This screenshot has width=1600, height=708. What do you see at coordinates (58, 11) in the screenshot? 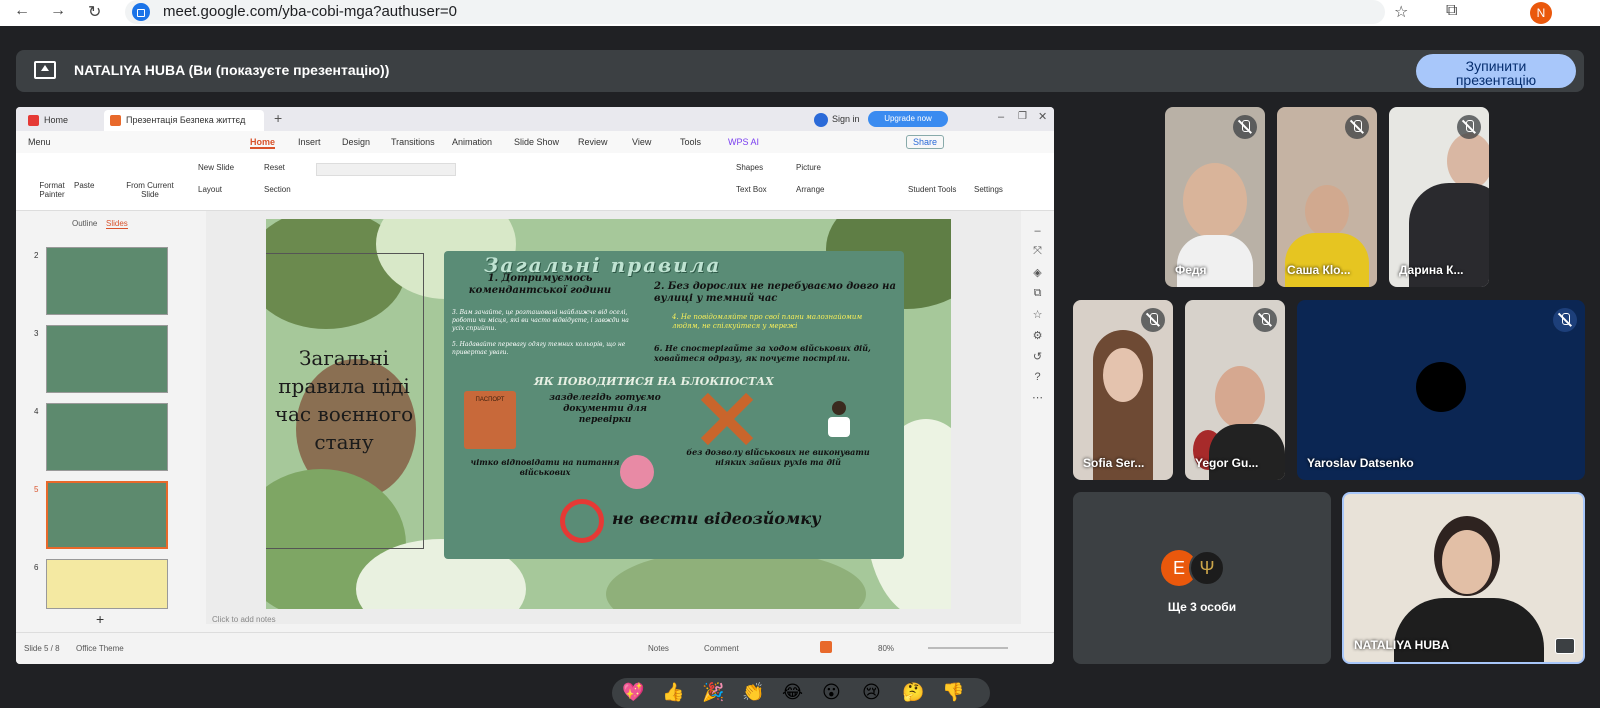
I see `forward-icon: →` at bounding box center [58, 11].